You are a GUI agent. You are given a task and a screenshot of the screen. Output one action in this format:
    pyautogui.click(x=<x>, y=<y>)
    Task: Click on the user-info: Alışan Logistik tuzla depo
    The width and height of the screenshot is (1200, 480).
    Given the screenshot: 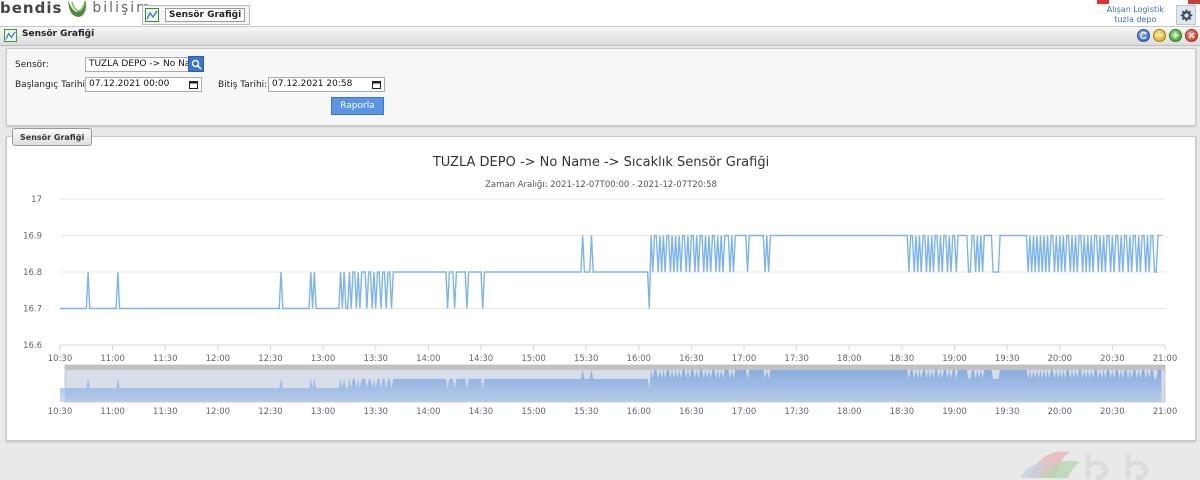 What is the action you would take?
    pyautogui.click(x=1135, y=15)
    